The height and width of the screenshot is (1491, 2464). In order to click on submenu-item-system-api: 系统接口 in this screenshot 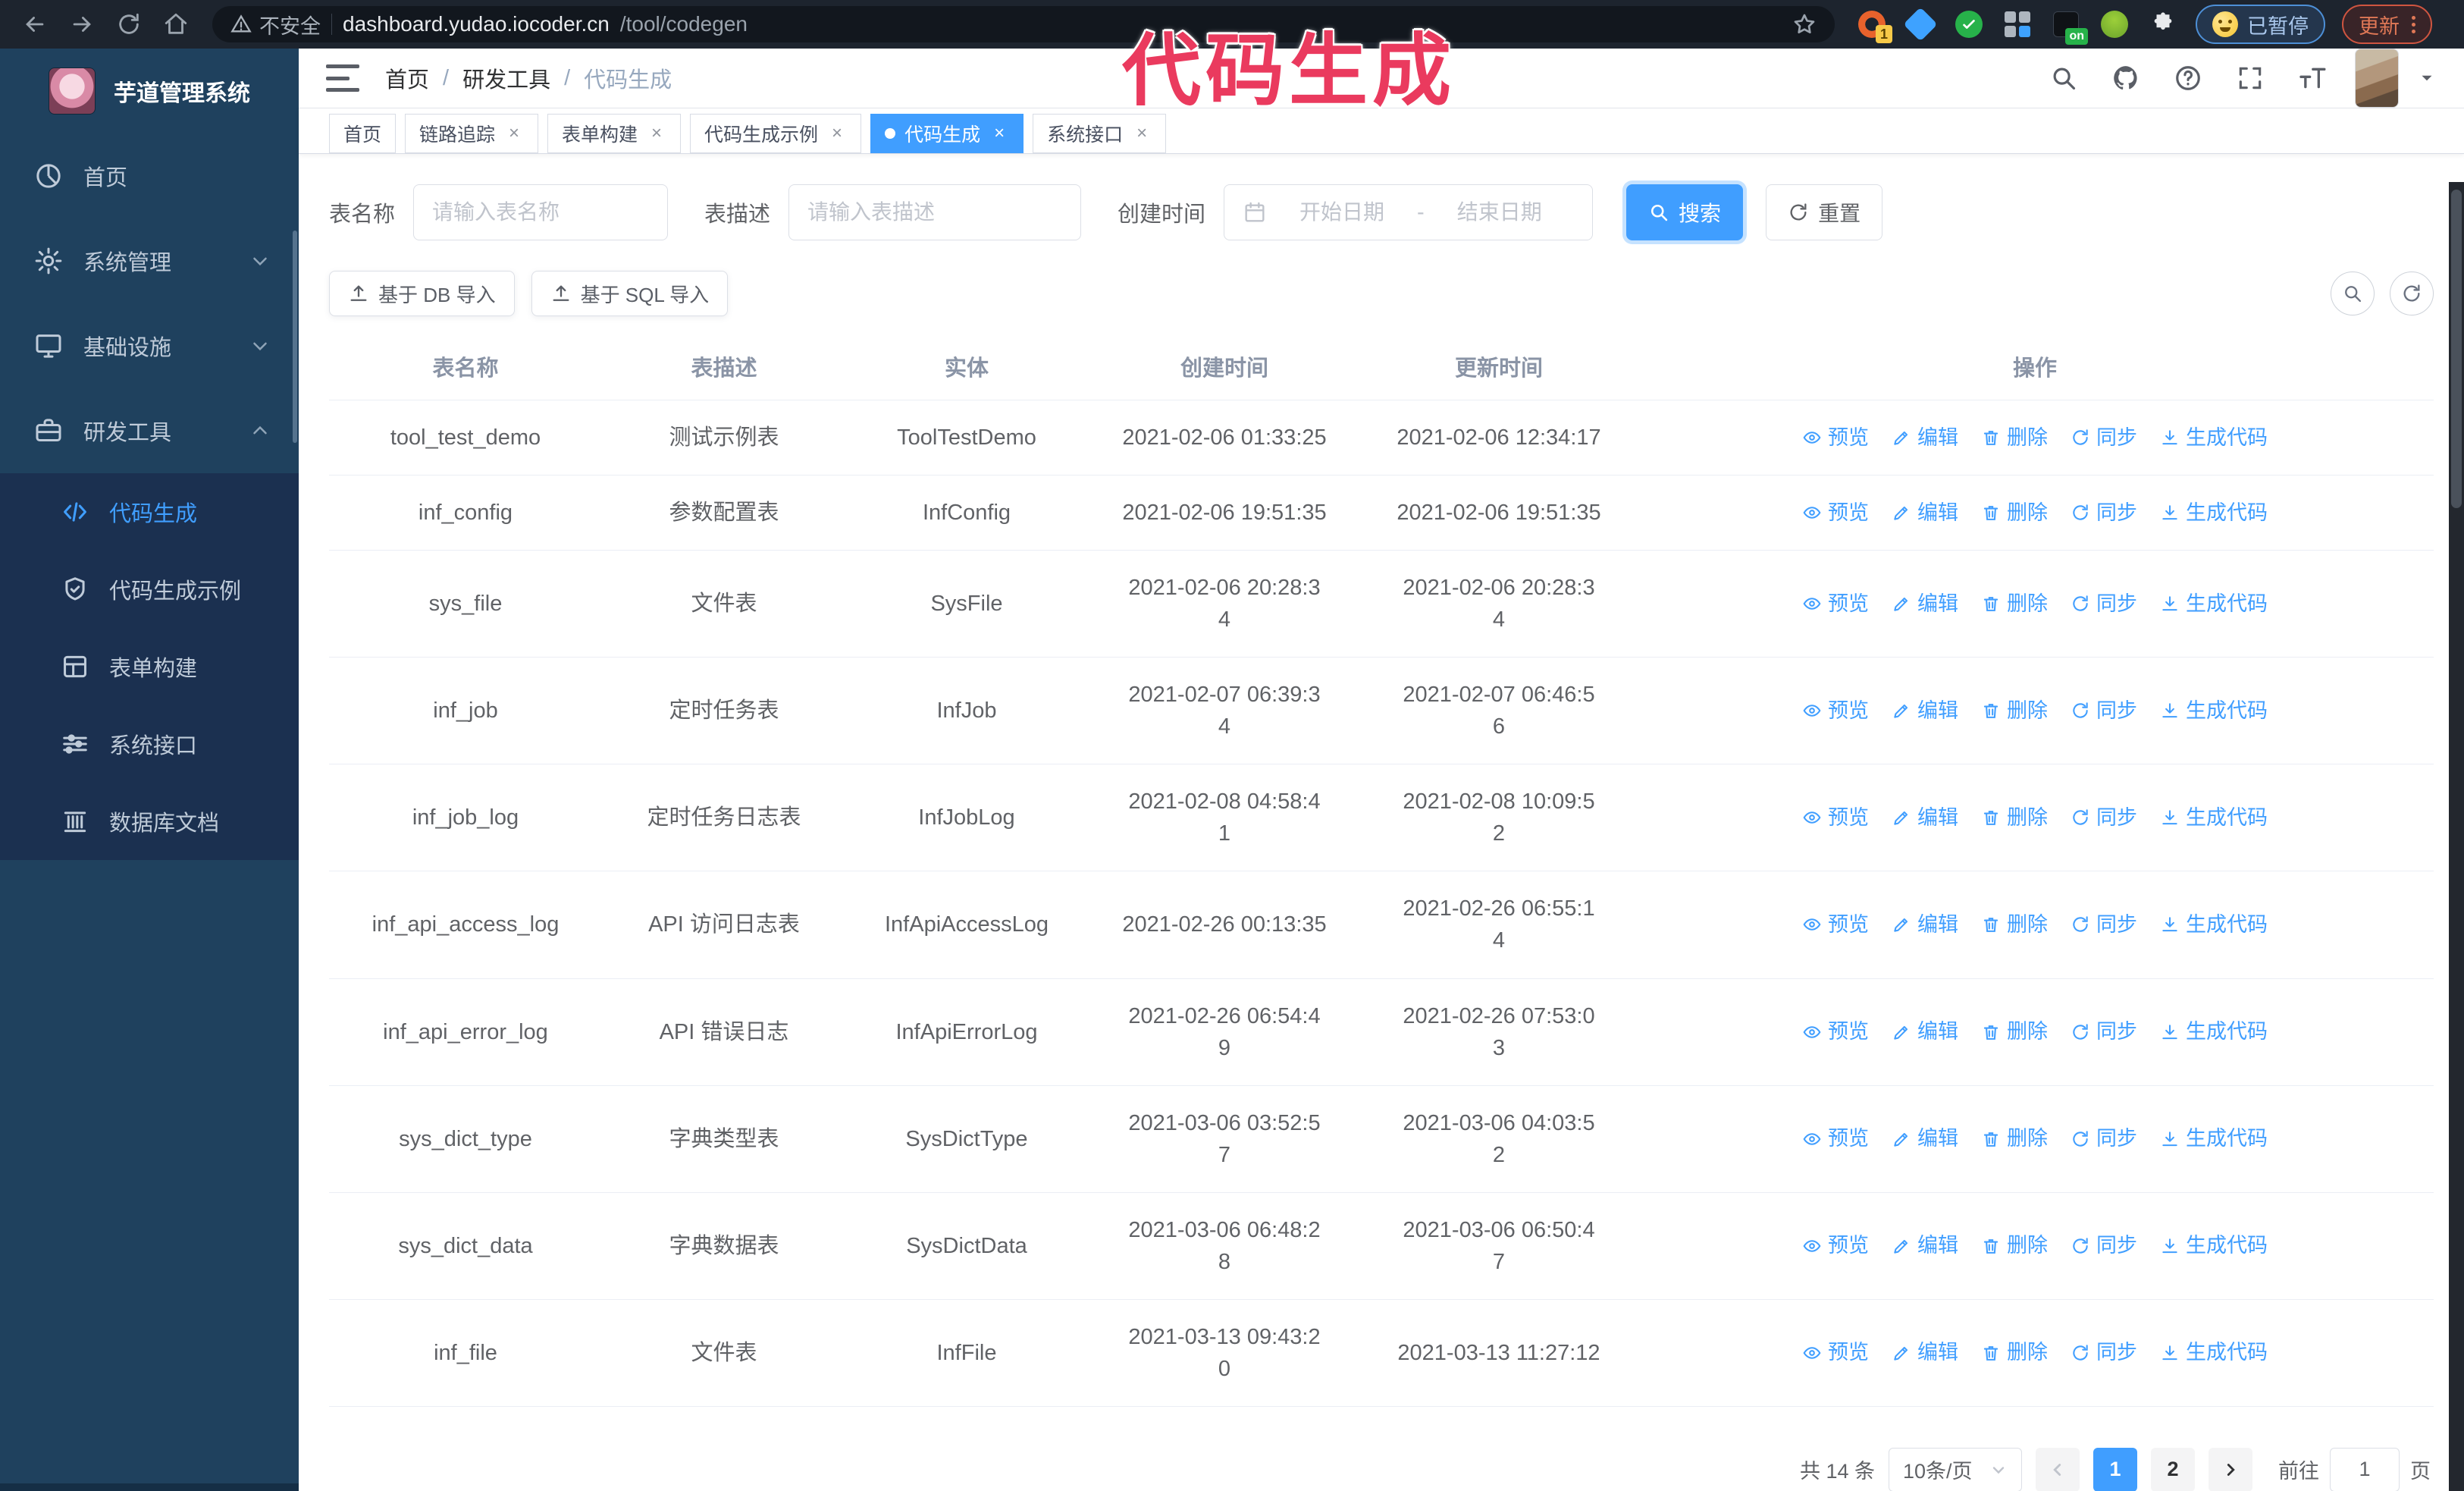, I will do `click(150, 744)`.